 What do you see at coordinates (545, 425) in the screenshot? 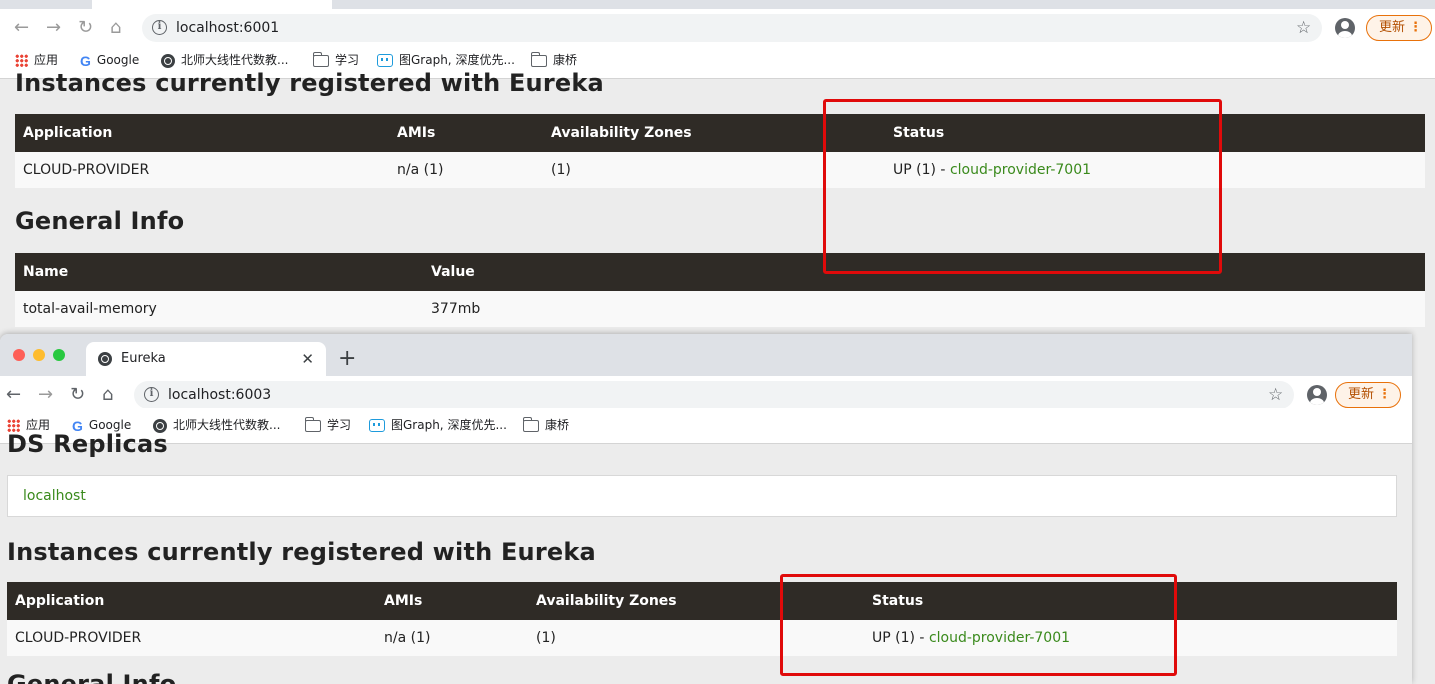
I see `bookmark-kangqiao-folder: 康桥` at bounding box center [545, 425].